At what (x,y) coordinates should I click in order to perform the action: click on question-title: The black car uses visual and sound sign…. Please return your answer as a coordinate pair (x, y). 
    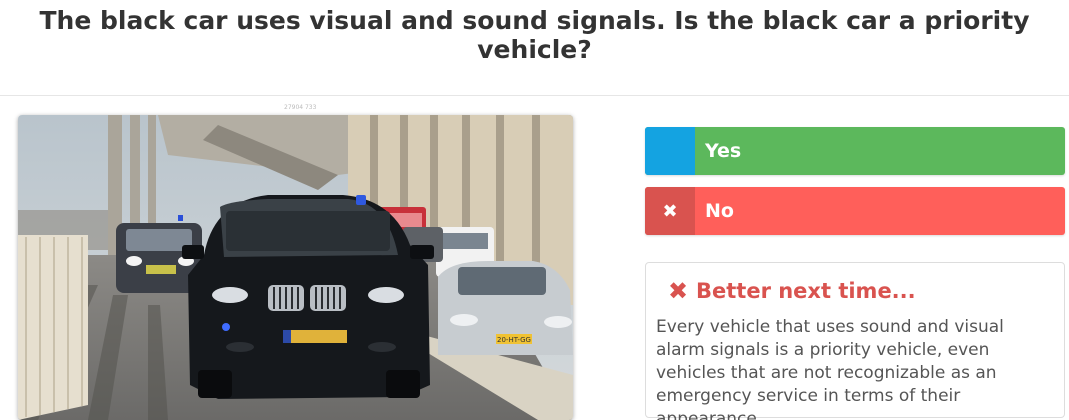
    Looking at the image, I should click on (534, 35).